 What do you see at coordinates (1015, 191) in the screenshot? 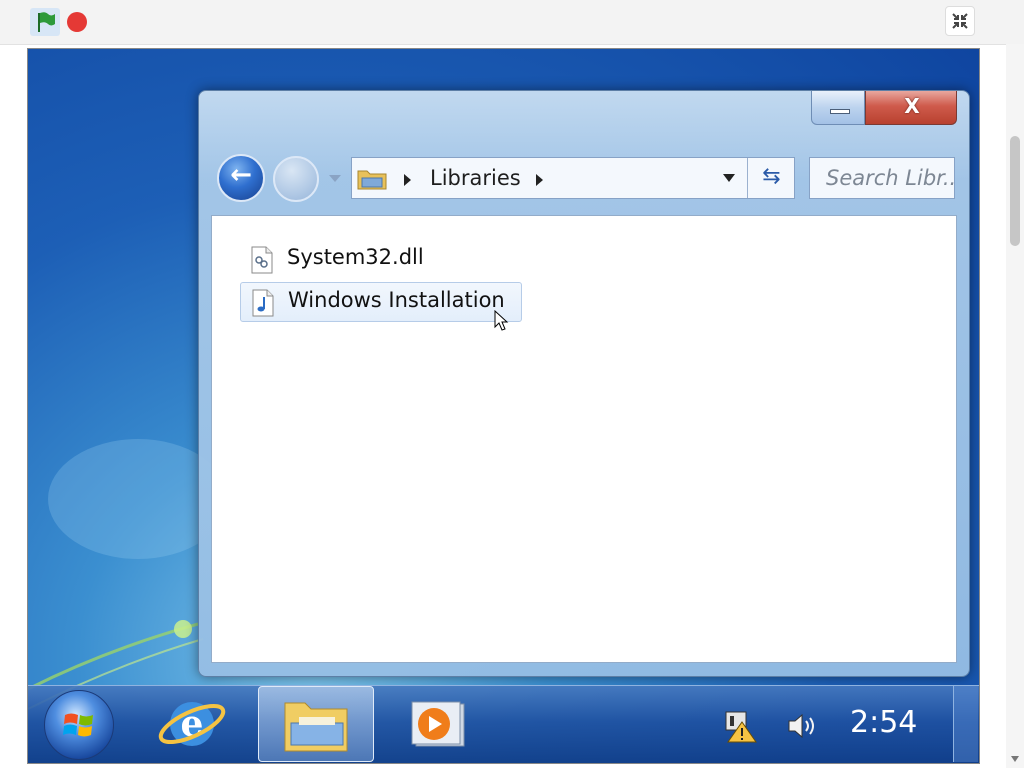
I see `scroll-thumb` at bounding box center [1015, 191].